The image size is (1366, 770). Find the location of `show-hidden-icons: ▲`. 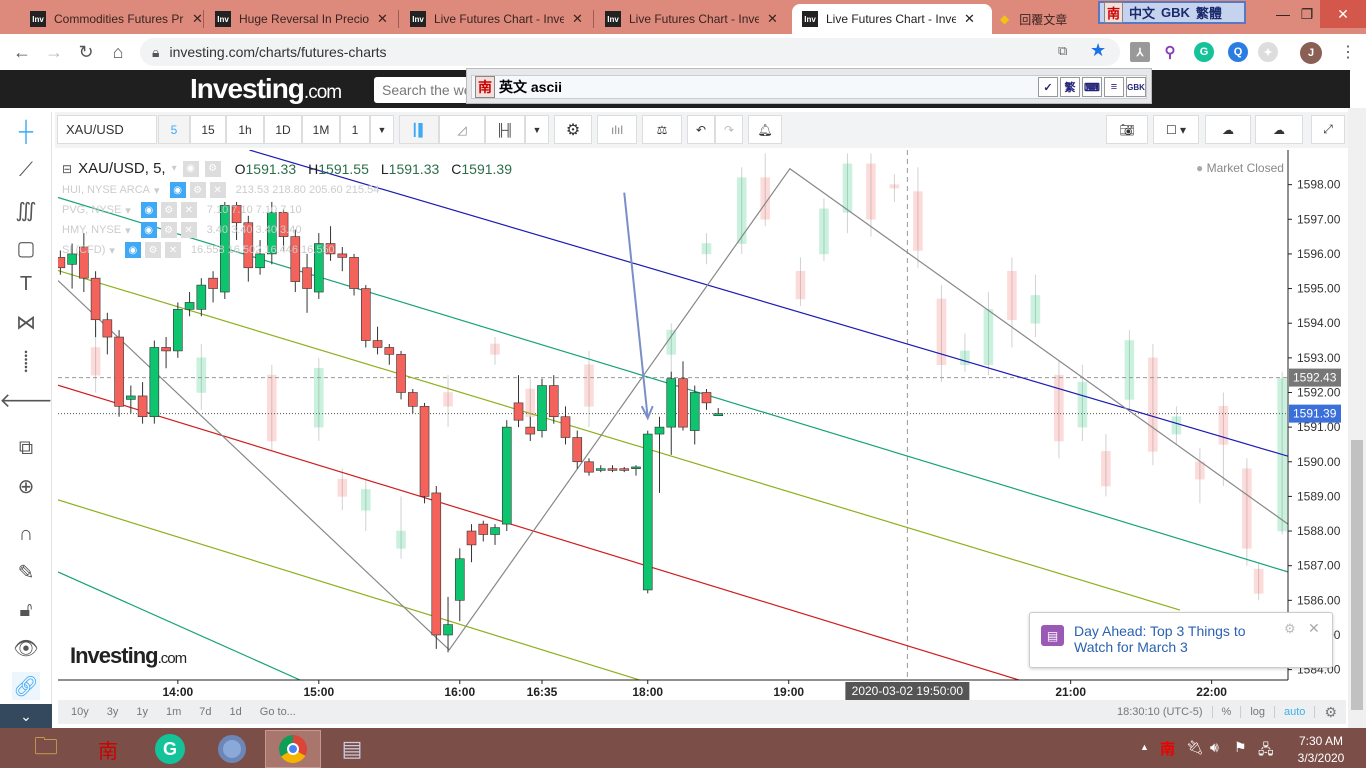

show-hidden-icons: ▲ is located at coordinates (1144, 747).